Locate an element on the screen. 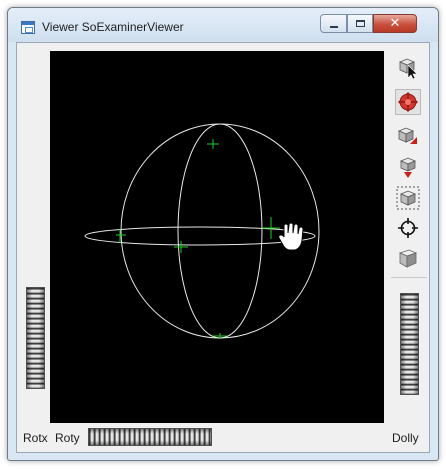  home-button is located at coordinates (408, 136).